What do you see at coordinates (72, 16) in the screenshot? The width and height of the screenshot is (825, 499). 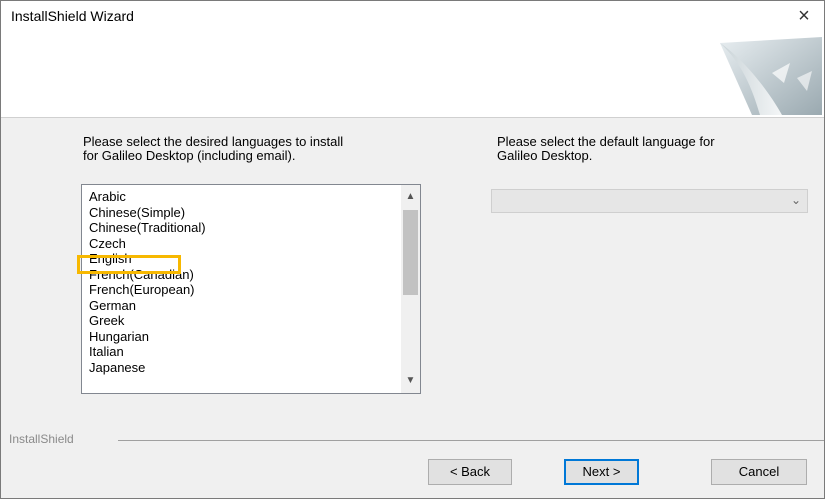 I see `window-title: InstallShield Wizard` at bounding box center [72, 16].